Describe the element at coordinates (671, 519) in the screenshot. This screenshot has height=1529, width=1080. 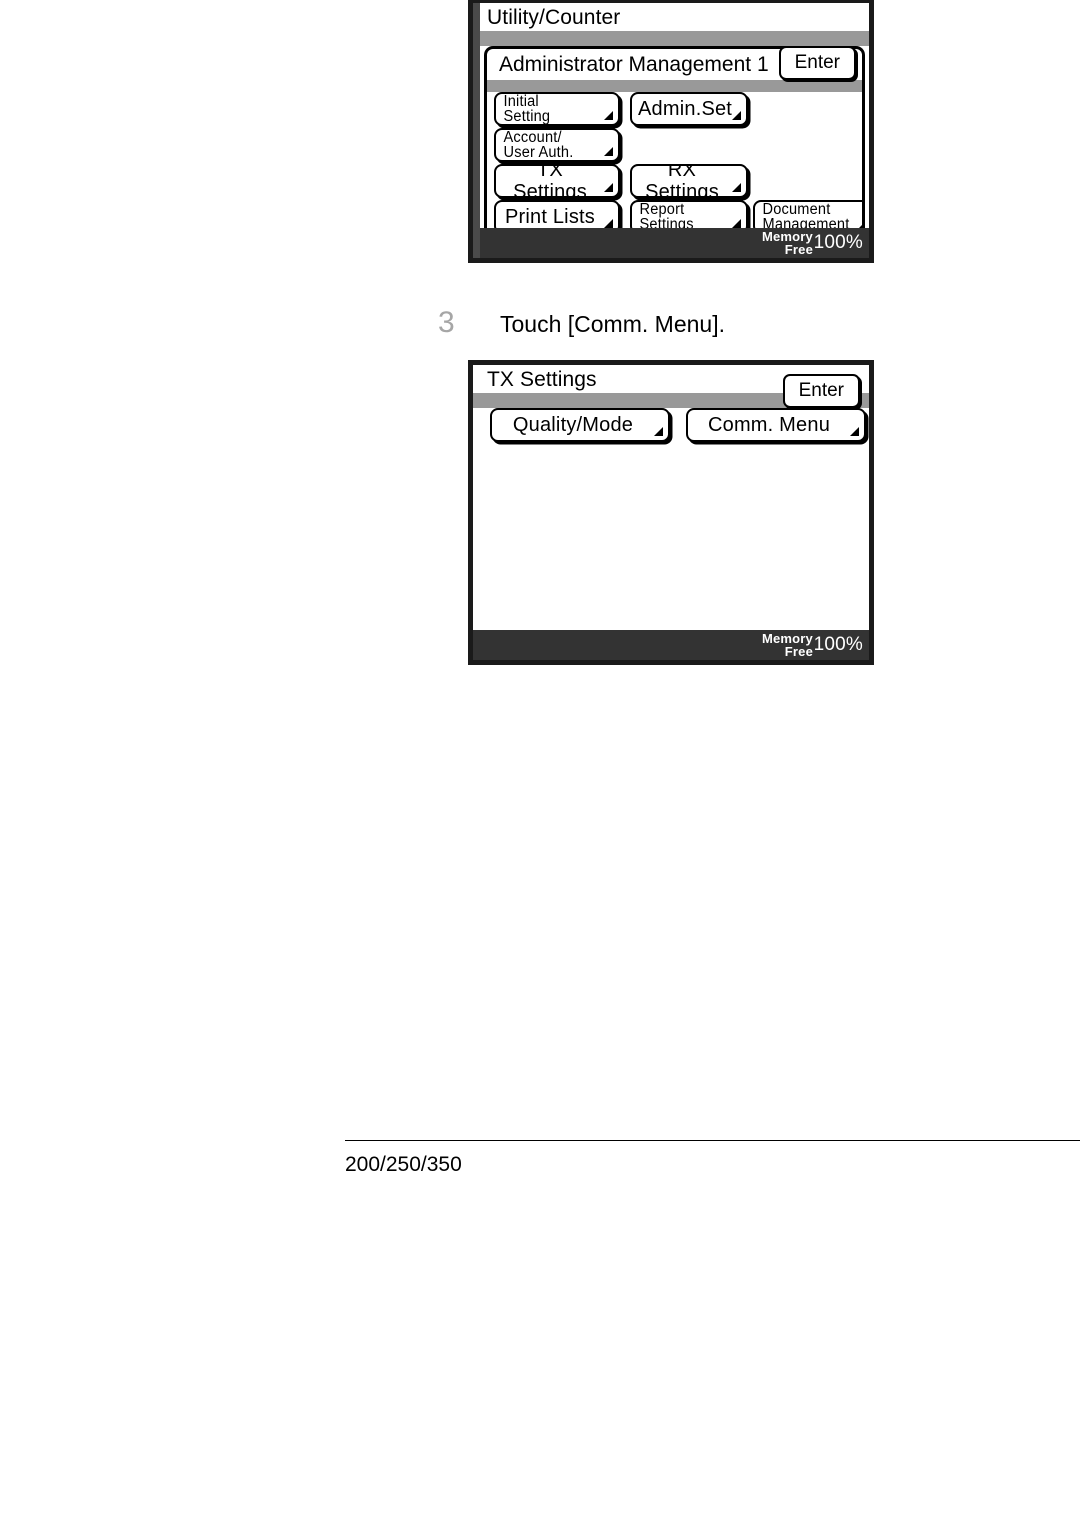
I see `tx-settings-keypad: Quality/Mode Comm. Menu` at that location.